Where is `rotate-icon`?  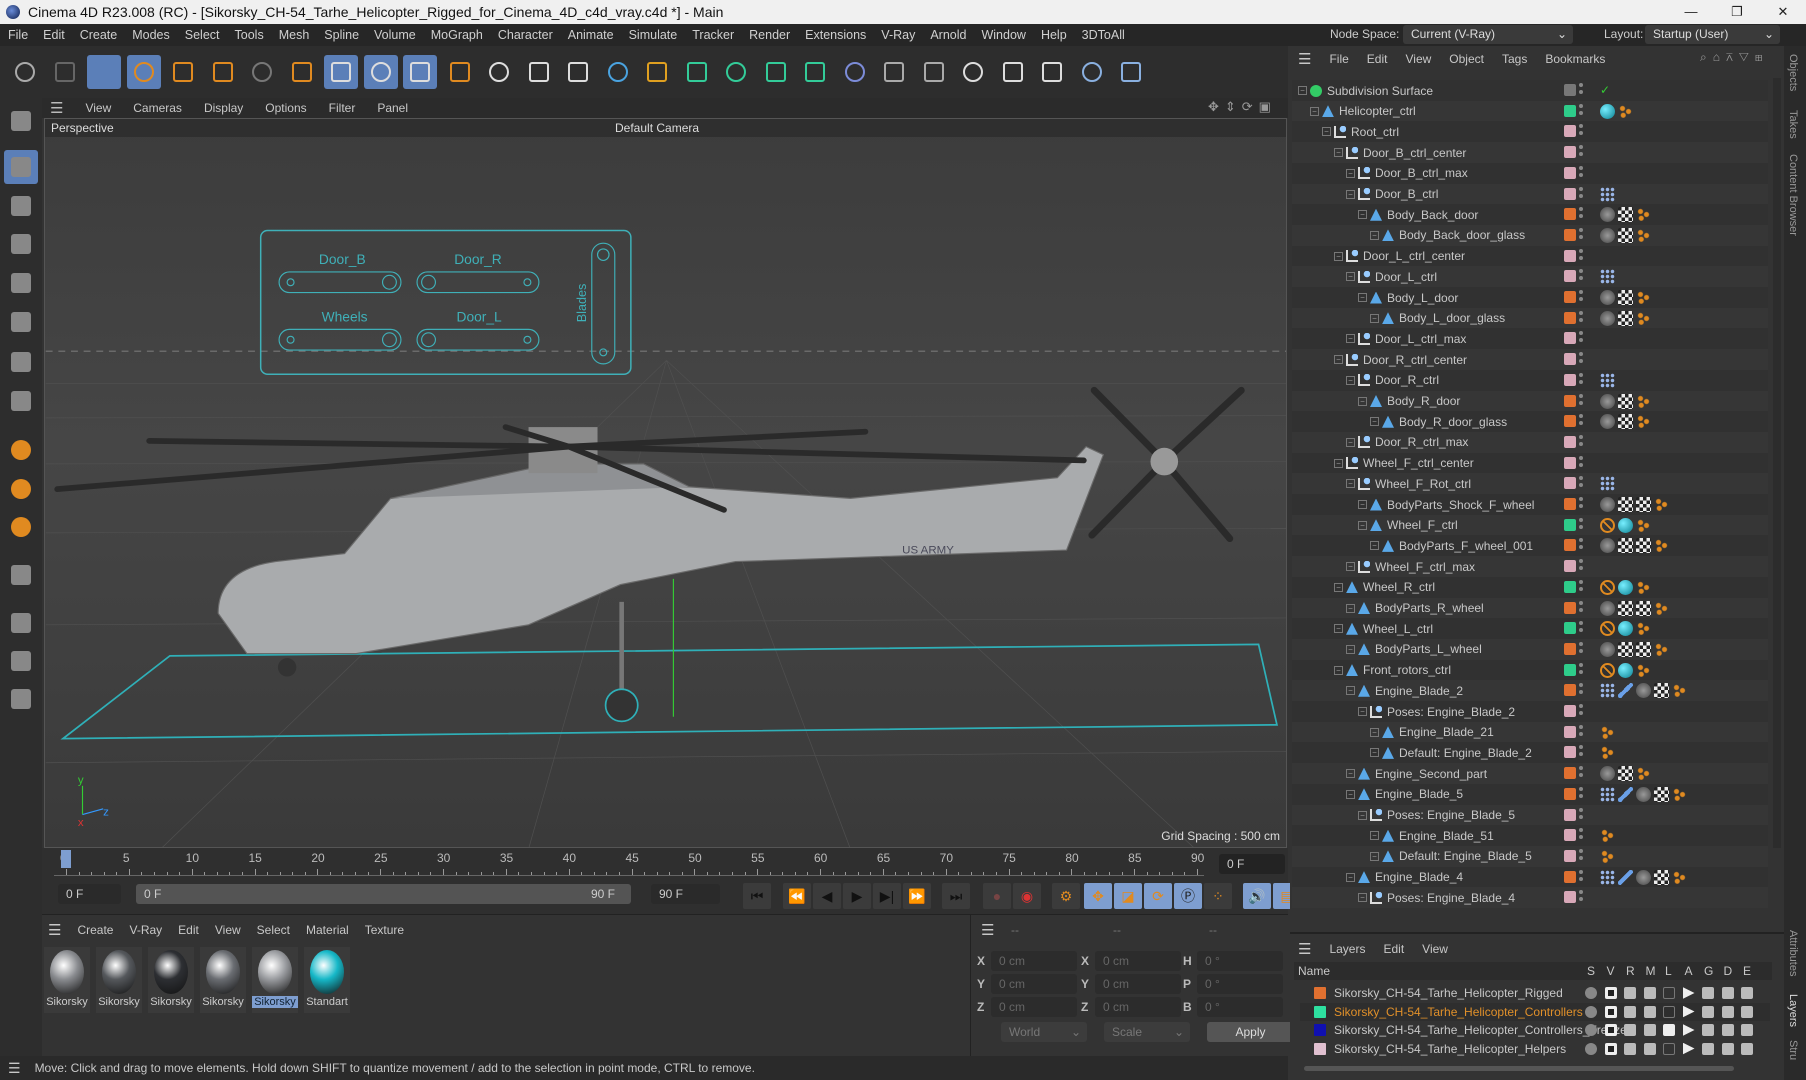 rotate-icon is located at coordinates (223, 72).